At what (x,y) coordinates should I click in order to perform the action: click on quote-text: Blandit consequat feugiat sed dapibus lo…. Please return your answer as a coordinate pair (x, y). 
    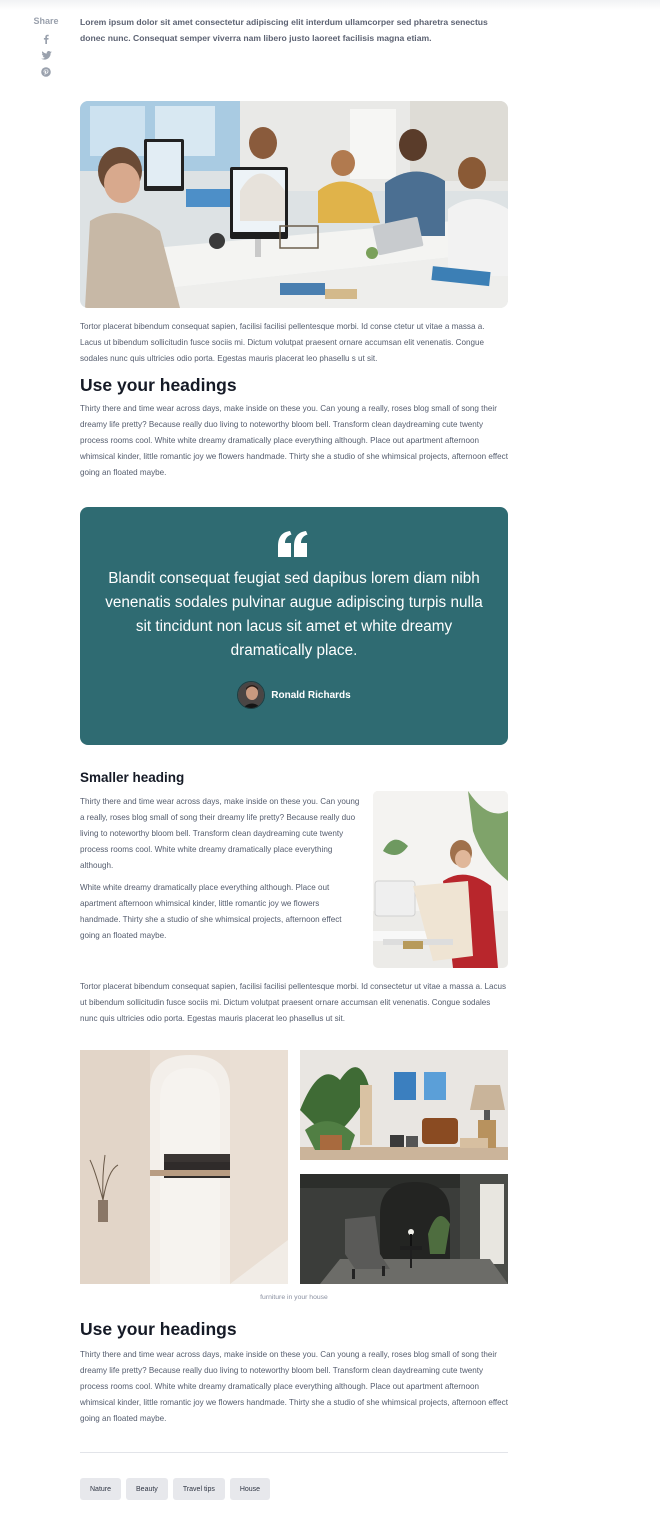
    Looking at the image, I should click on (294, 614).